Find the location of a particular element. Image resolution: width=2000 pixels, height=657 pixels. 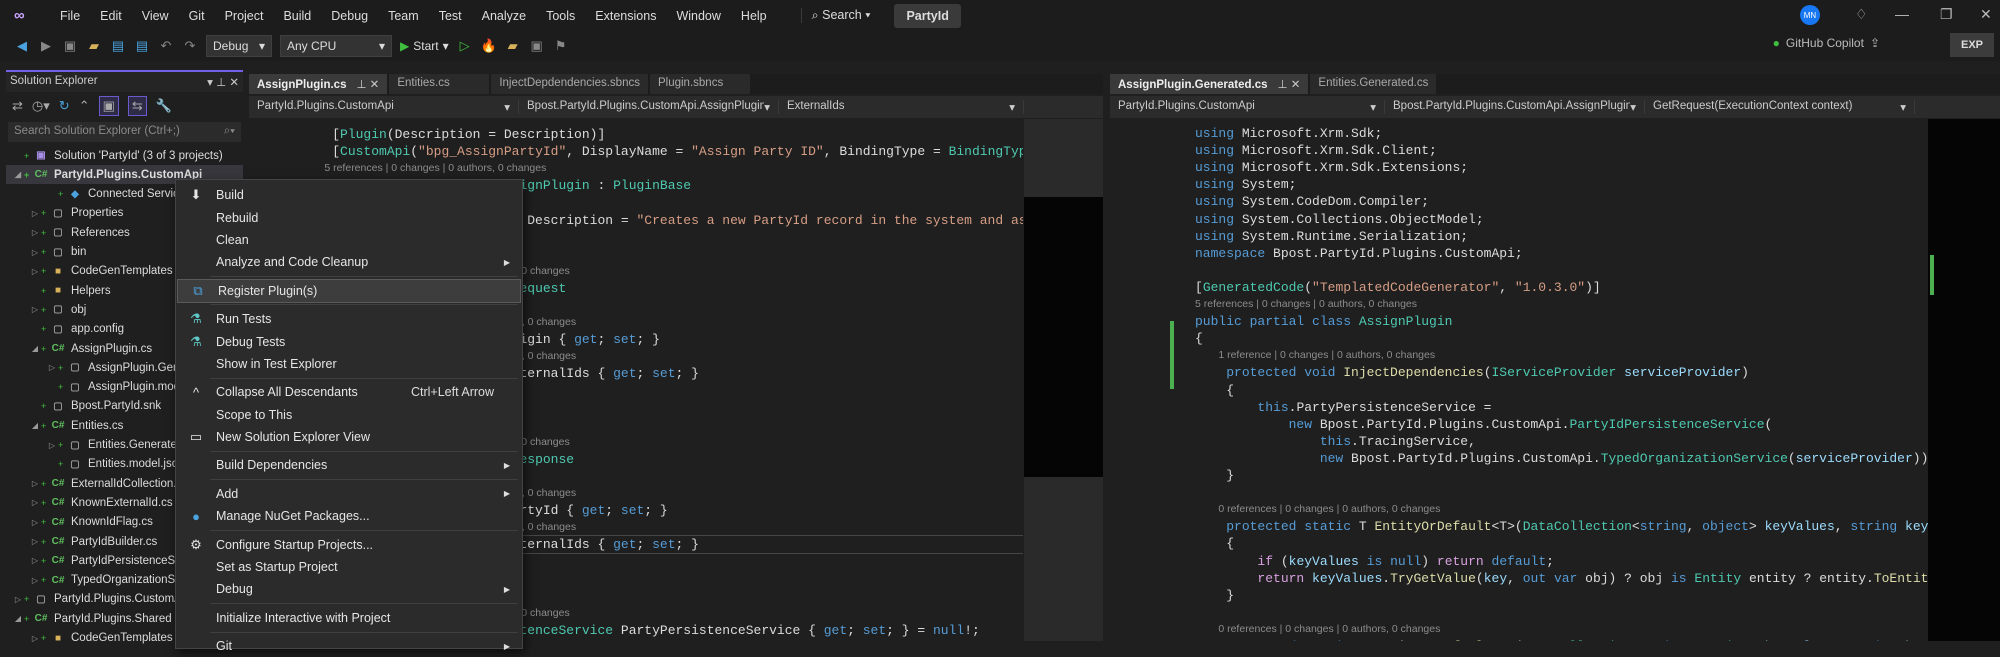

menu-item: Build is located at coordinates (297, 16).